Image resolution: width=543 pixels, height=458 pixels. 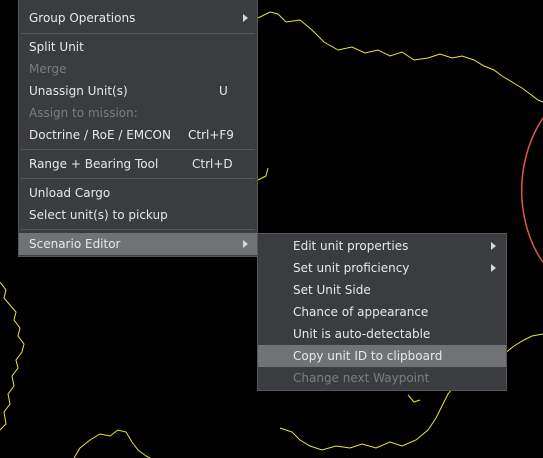 I want to click on submenu-item-copy-unit-id: Copy unit ID to clipboard, so click(x=382, y=356).